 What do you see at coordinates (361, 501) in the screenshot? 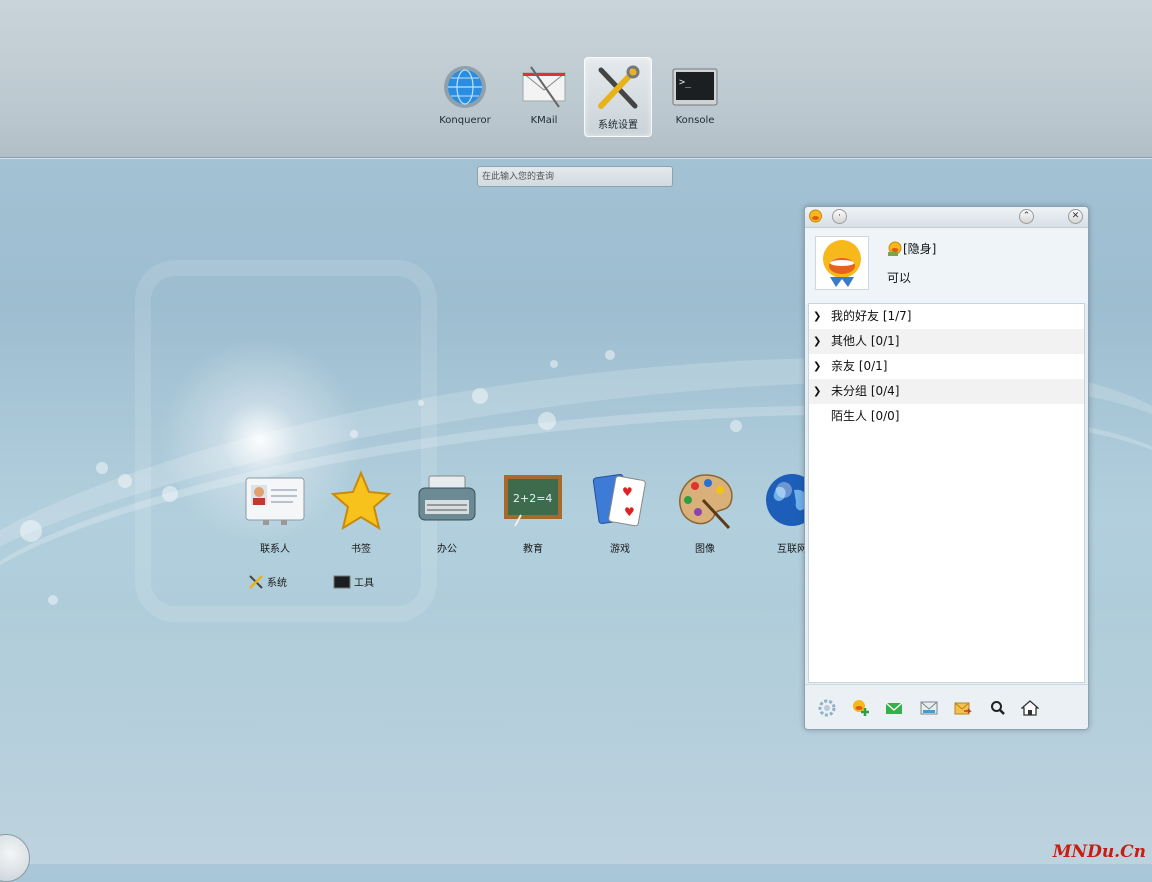
I see `star-icon` at bounding box center [361, 501].